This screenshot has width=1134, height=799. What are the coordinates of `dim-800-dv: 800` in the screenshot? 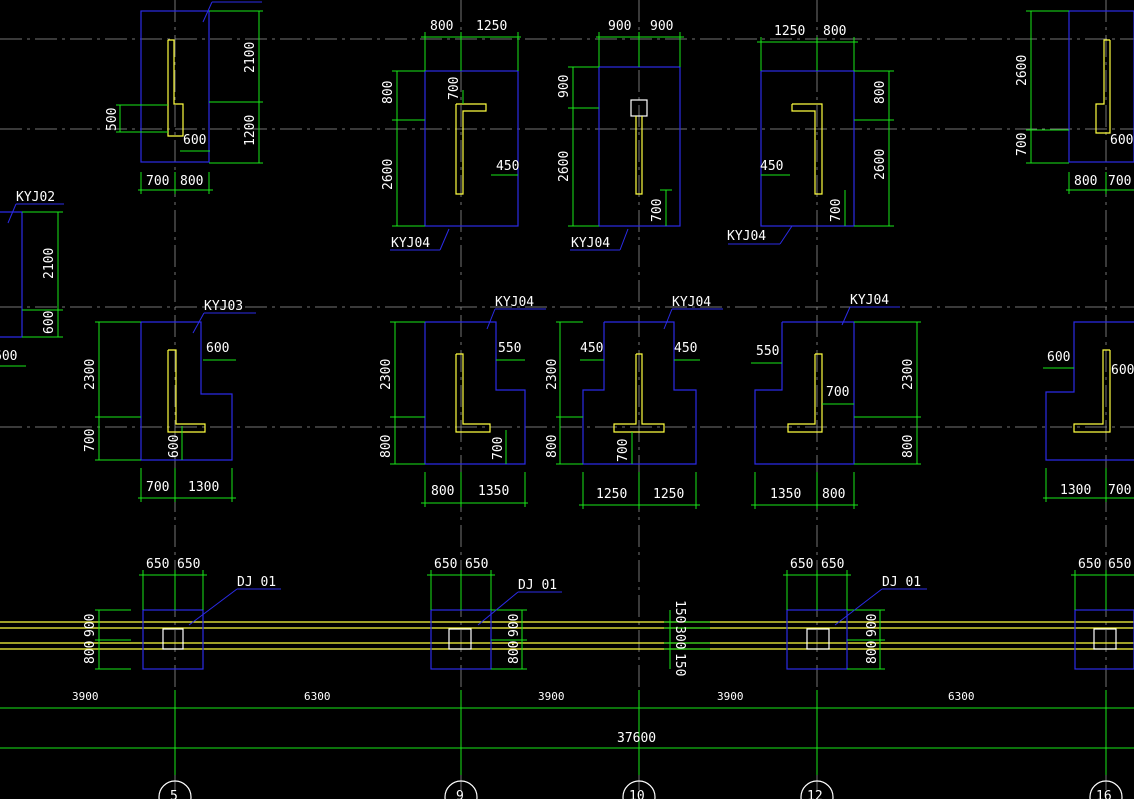 It's located at (880, 92).